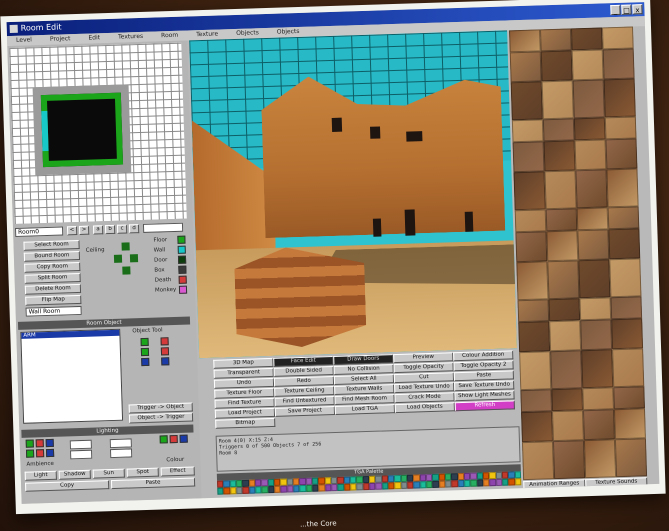 The image size is (669, 531). What do you see at coordinates (243, 363) in the screenshot?
I see `3d-map-button: 3D Map` at bounding box center [243, 363].